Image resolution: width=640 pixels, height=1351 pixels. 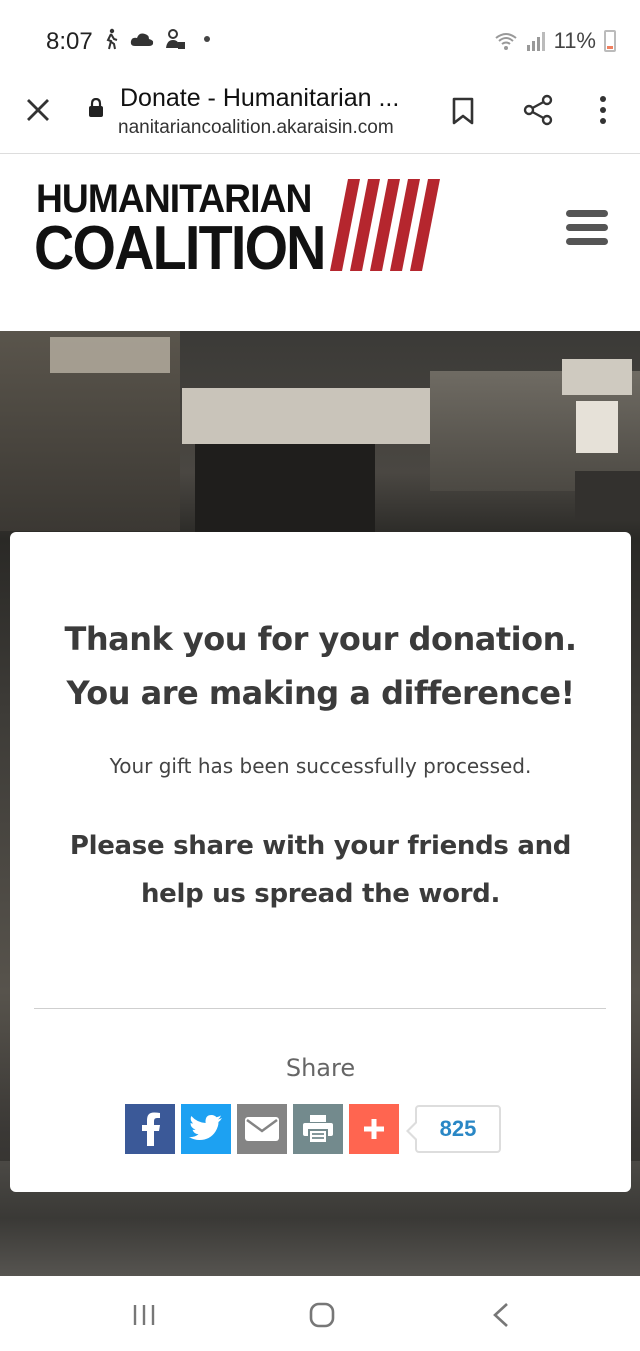 I want to click on thank-you-line-2: You are making a difference!, so click(x=320, y=693).